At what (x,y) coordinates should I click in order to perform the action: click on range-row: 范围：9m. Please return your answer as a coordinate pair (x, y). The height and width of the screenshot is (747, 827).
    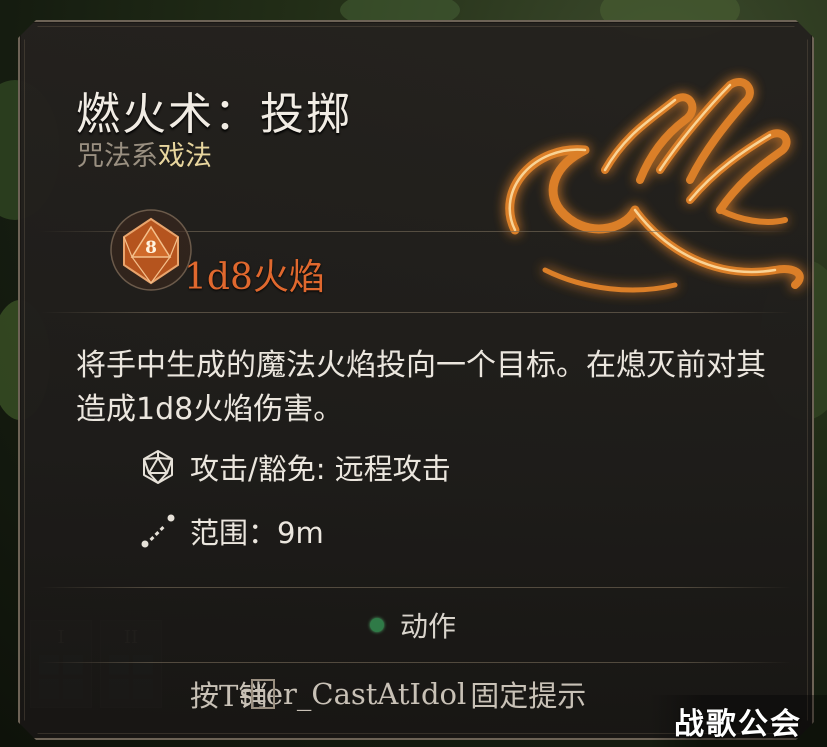
    Looking at the image, I should click on (231, 531).